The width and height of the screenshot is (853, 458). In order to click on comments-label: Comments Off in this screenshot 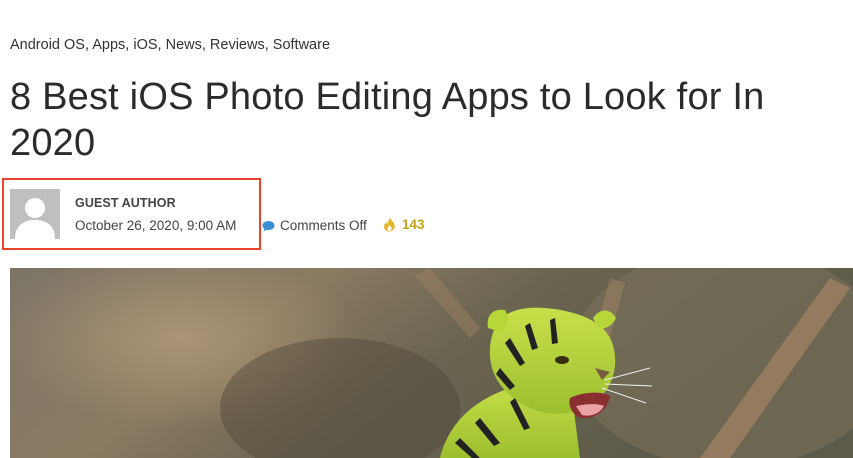, I will do `click(323, 225)`.